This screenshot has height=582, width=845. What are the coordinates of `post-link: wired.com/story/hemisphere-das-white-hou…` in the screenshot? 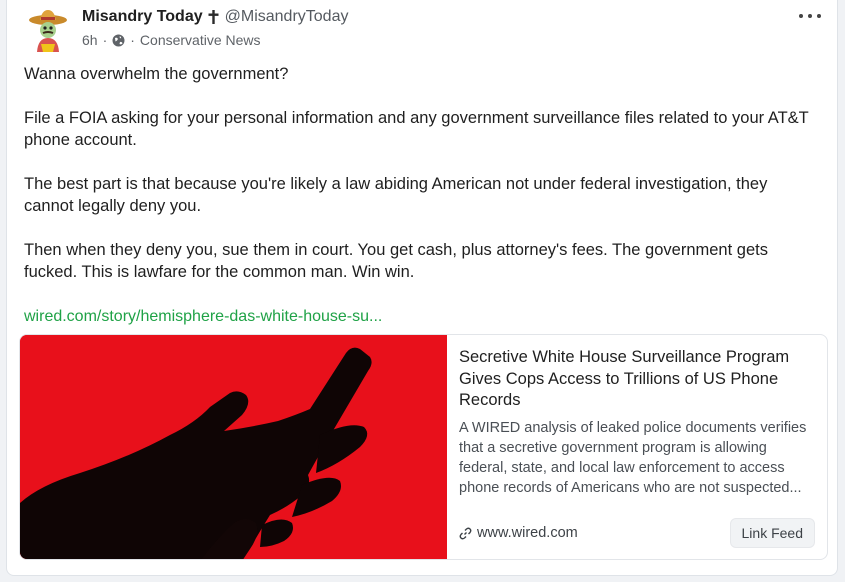 It's located at (203, 317).